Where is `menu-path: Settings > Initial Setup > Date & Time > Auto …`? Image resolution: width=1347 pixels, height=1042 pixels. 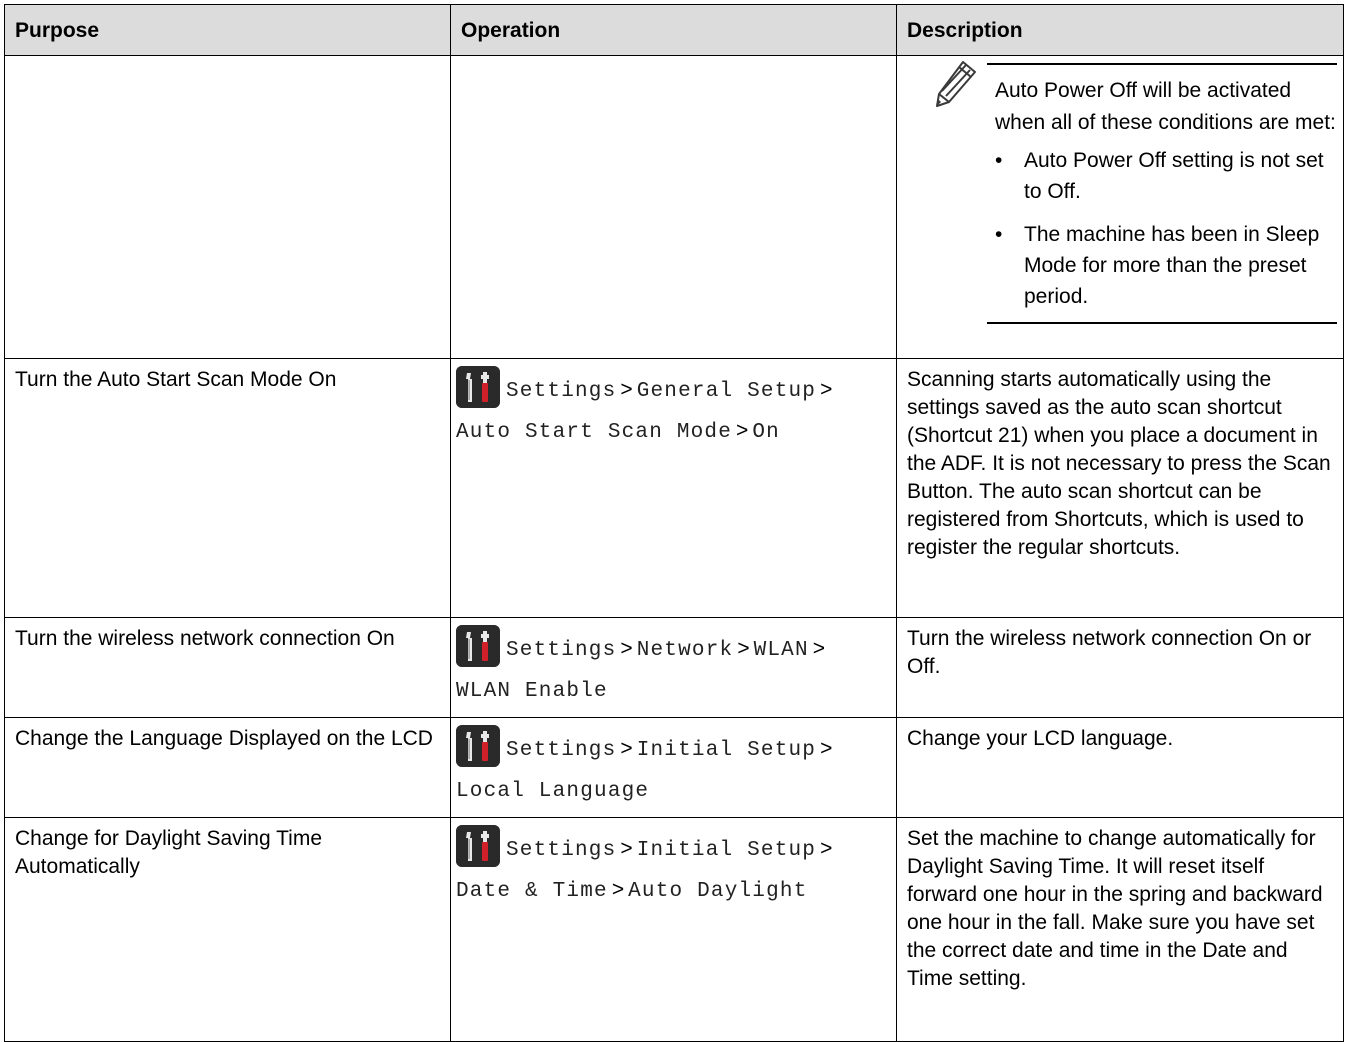
menu-path: Settings > Initial Setup > Date & Time > Auto … is located at coordinates (673, 868).